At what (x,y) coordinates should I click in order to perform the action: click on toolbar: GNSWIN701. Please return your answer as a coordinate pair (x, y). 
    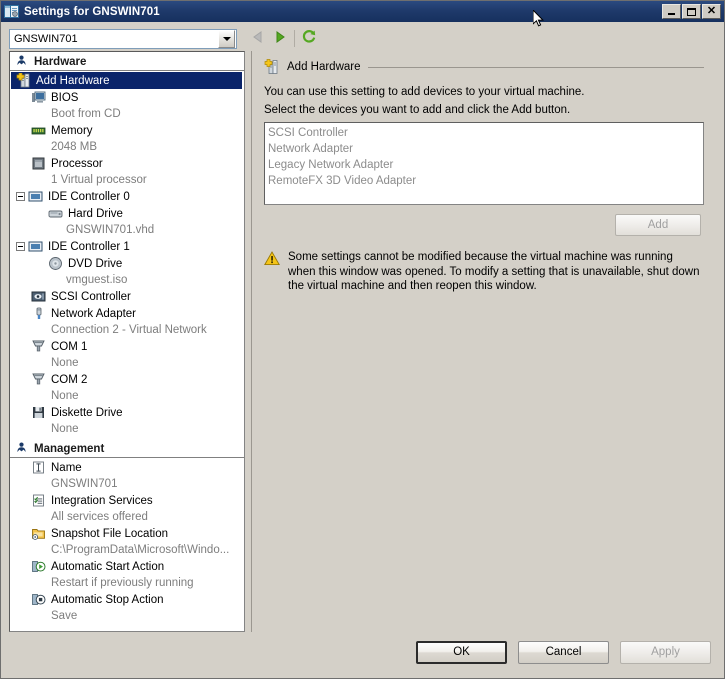
    Looking at the image, I should click on (362, 36).